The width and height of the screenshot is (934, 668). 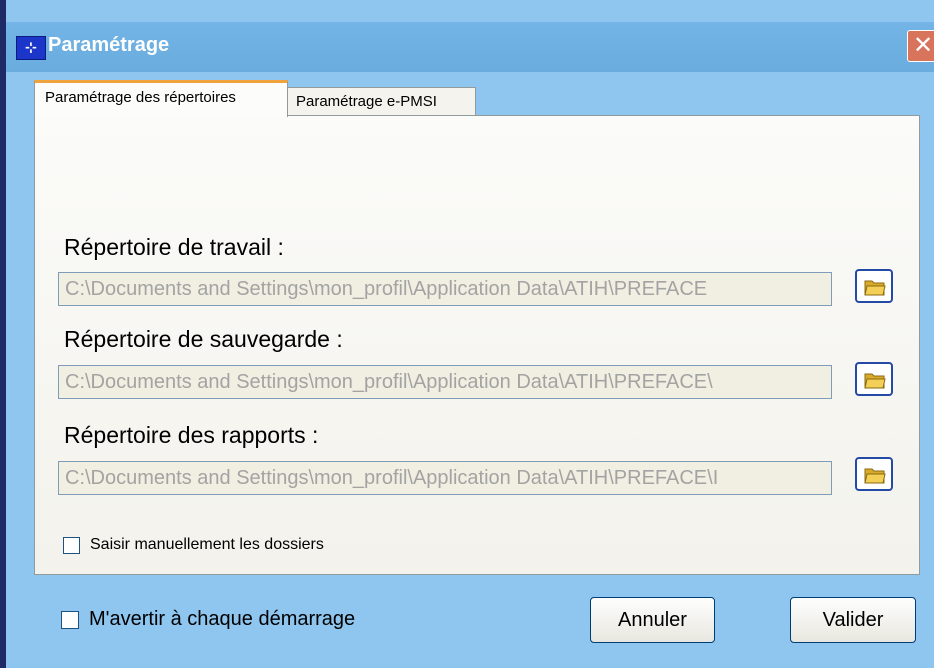 I want to click on work-dir-label: Répertoire de travail :, so click(x=174, y=247).